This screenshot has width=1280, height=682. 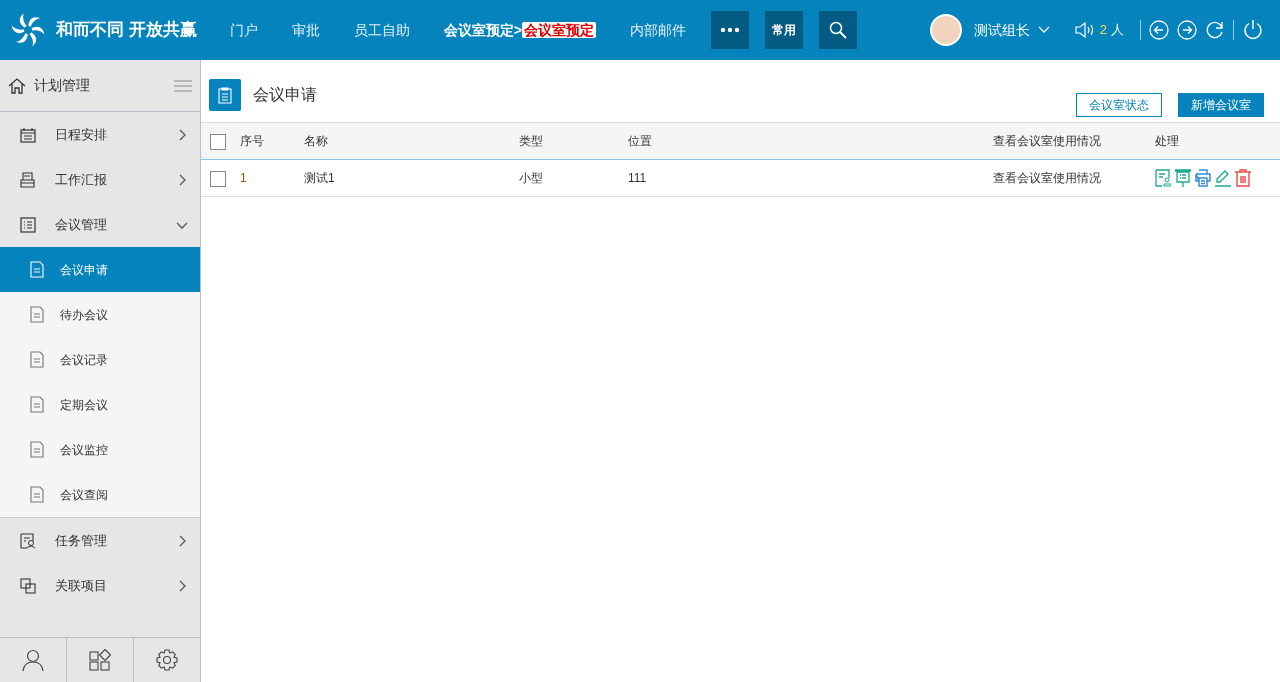 I want to click on sidebar-item: 日程安排, so click(x=100, y=134).